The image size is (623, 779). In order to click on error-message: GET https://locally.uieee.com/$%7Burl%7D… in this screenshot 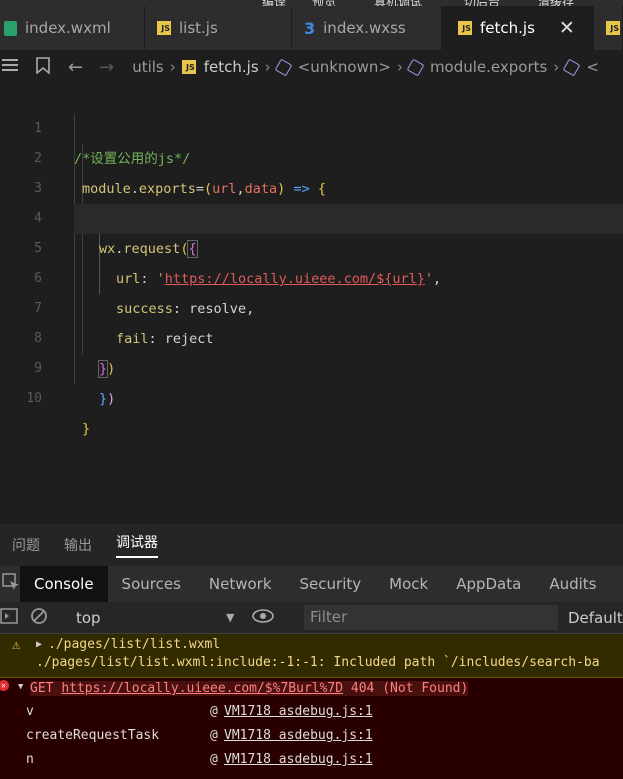, I will do `click(249, 688)`.